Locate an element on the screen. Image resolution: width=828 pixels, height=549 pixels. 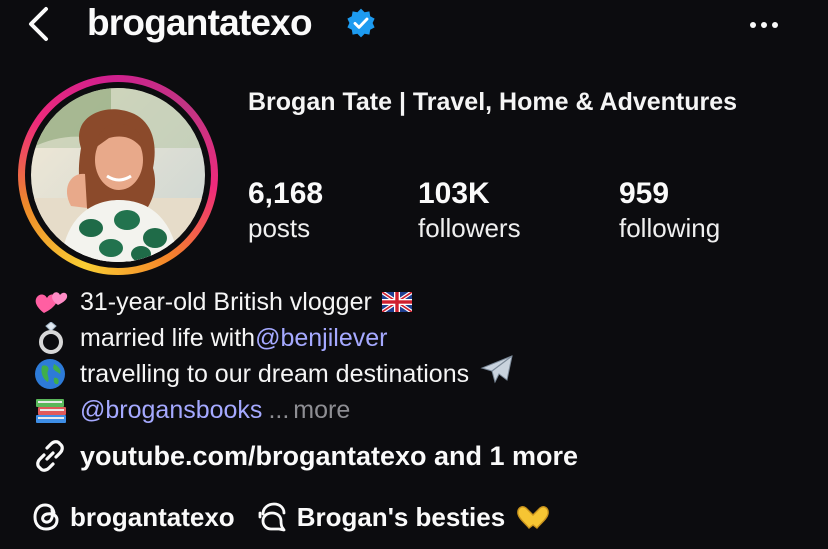
airplane-emoji is located at coordinates (497, 374).